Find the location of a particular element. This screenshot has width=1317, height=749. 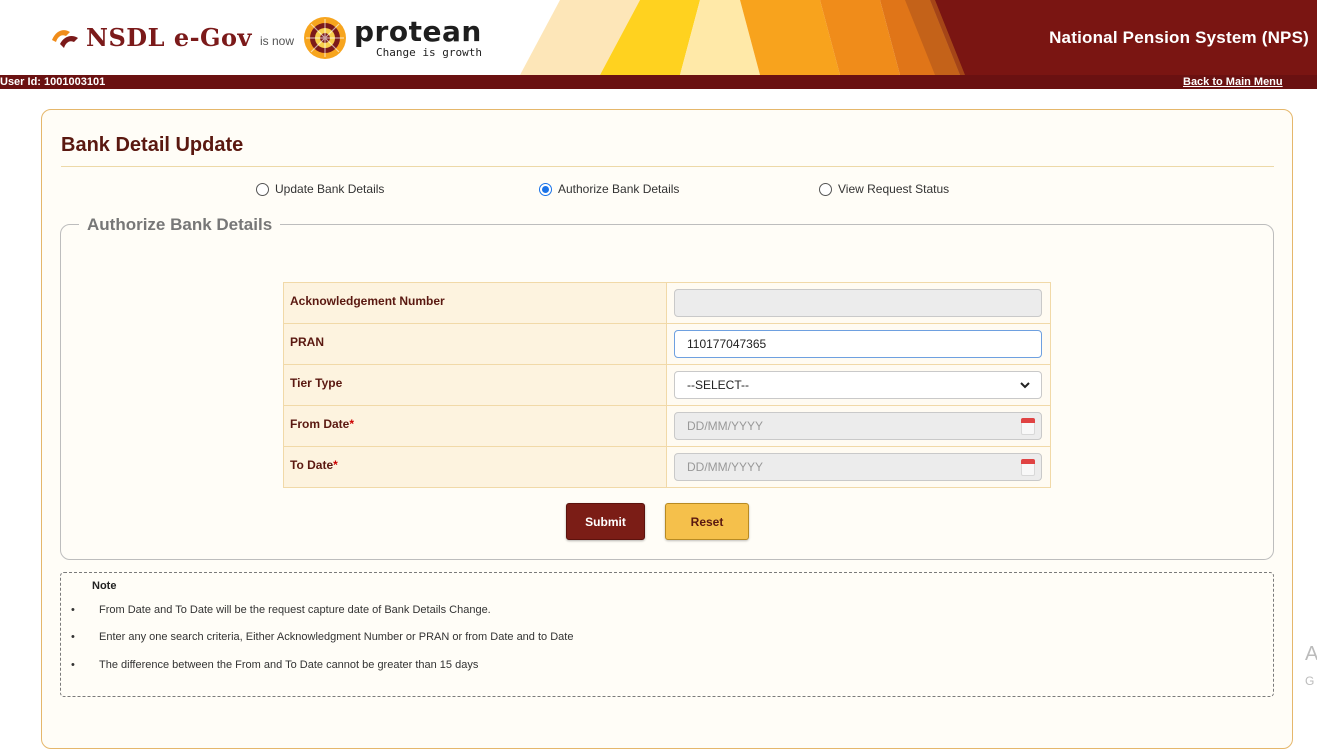

radio-view-request-status: View Request Status is located at coordinates (884, 189).